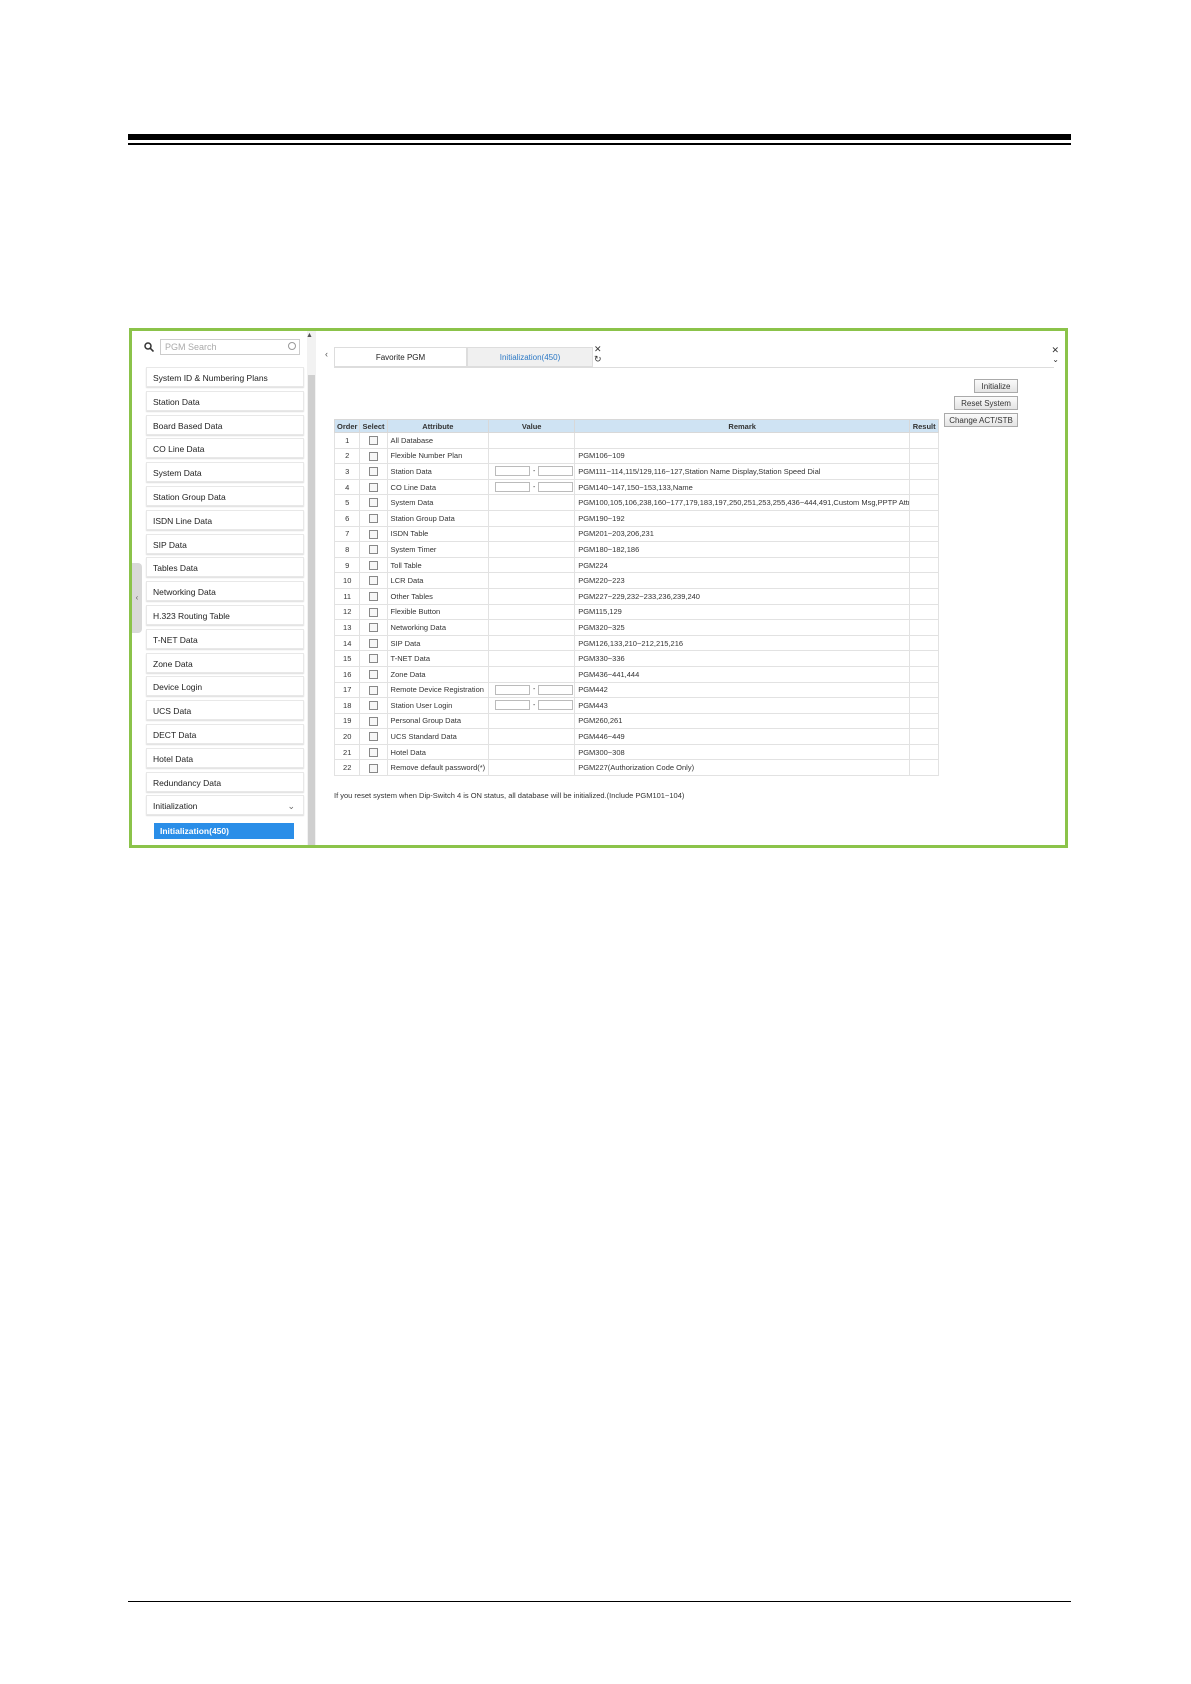  I want to click on attribute-cell: System Data, so click(438, 502).